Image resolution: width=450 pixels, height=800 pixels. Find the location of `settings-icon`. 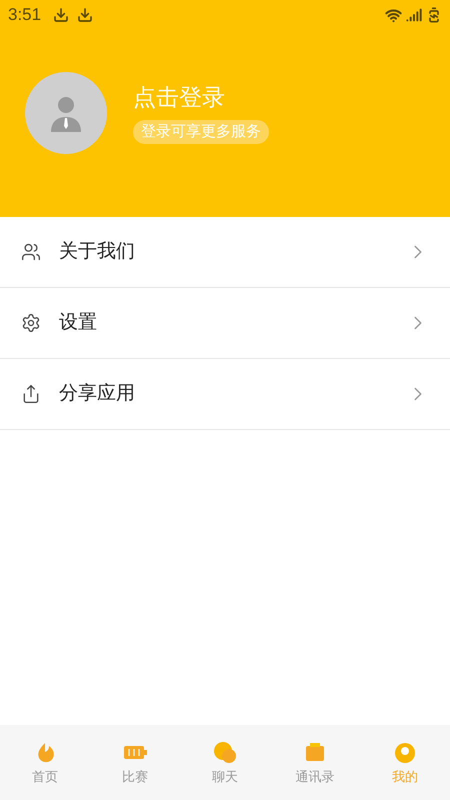

settings-icon is located at coordinates (31, 323).